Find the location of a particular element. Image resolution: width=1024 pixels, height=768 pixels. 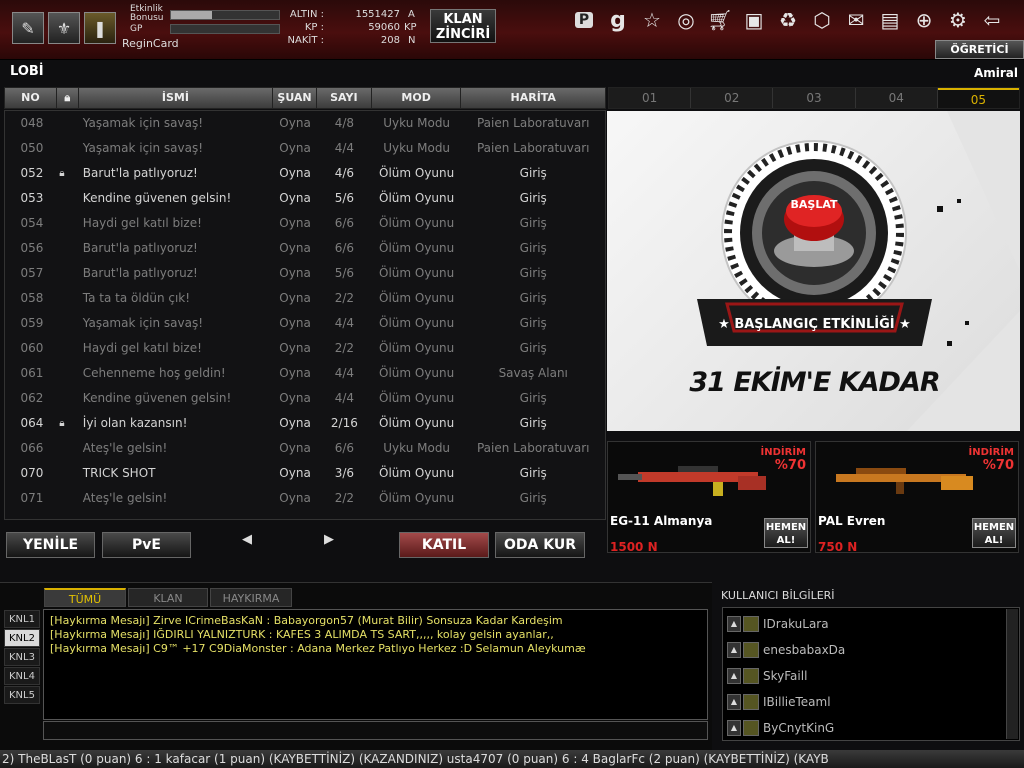

room-row: 070 TRICK SHOT Oyna 3/6 Ölüm Oyunu Giriş is located at coordinates (305, 473).